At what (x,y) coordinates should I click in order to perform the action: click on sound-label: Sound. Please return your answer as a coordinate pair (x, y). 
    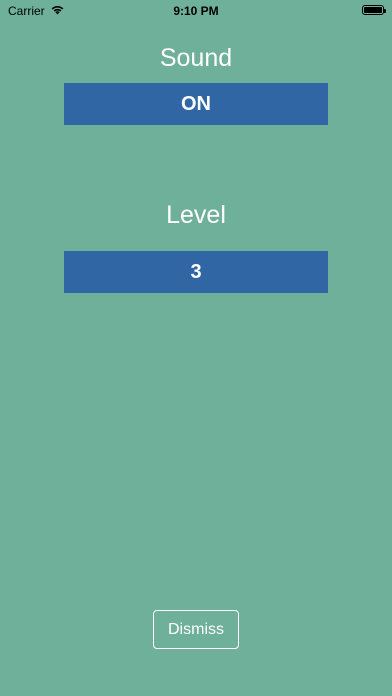
    Looking at the image, I should click on (196, 58).